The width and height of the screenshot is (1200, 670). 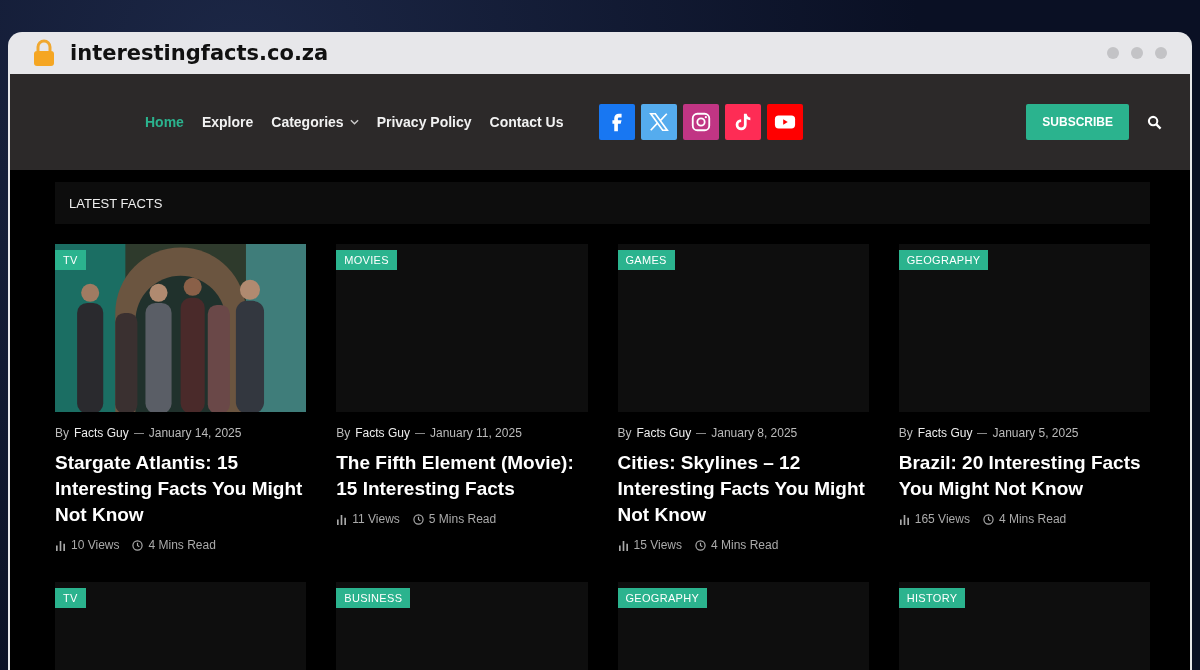 What do you see at coordinates (743, 489) in the screenshot?
I see `post-title: Cities: Skylines – 12 Interesting Facts You Might Not Know` at bounding box center [743, 489].